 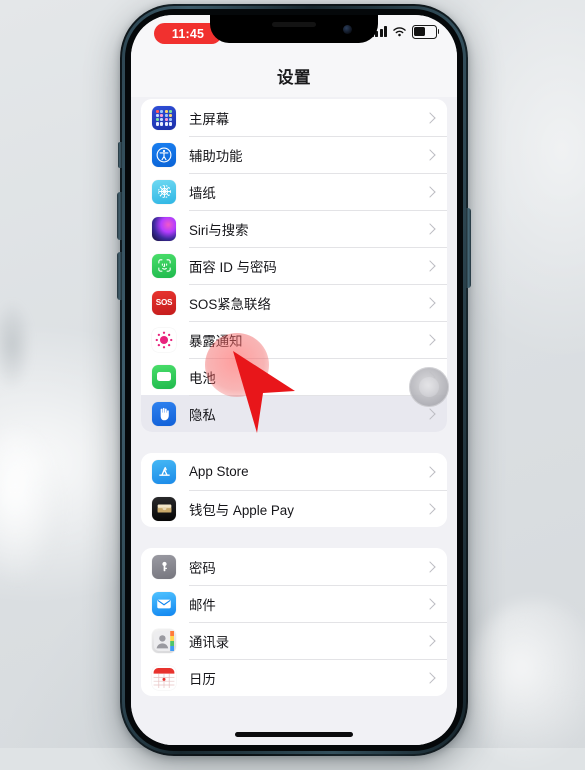 I want to click on wallpaper-icon, so click(x=164, y=191).